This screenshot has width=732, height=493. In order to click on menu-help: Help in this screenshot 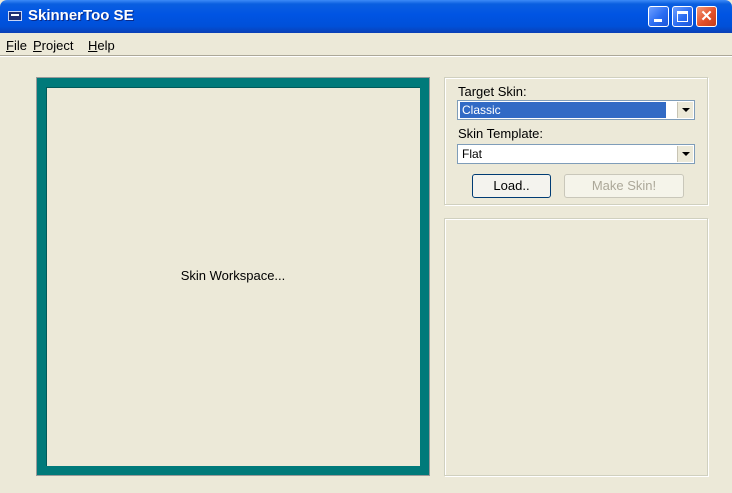, I will do `click(101, 45)`.